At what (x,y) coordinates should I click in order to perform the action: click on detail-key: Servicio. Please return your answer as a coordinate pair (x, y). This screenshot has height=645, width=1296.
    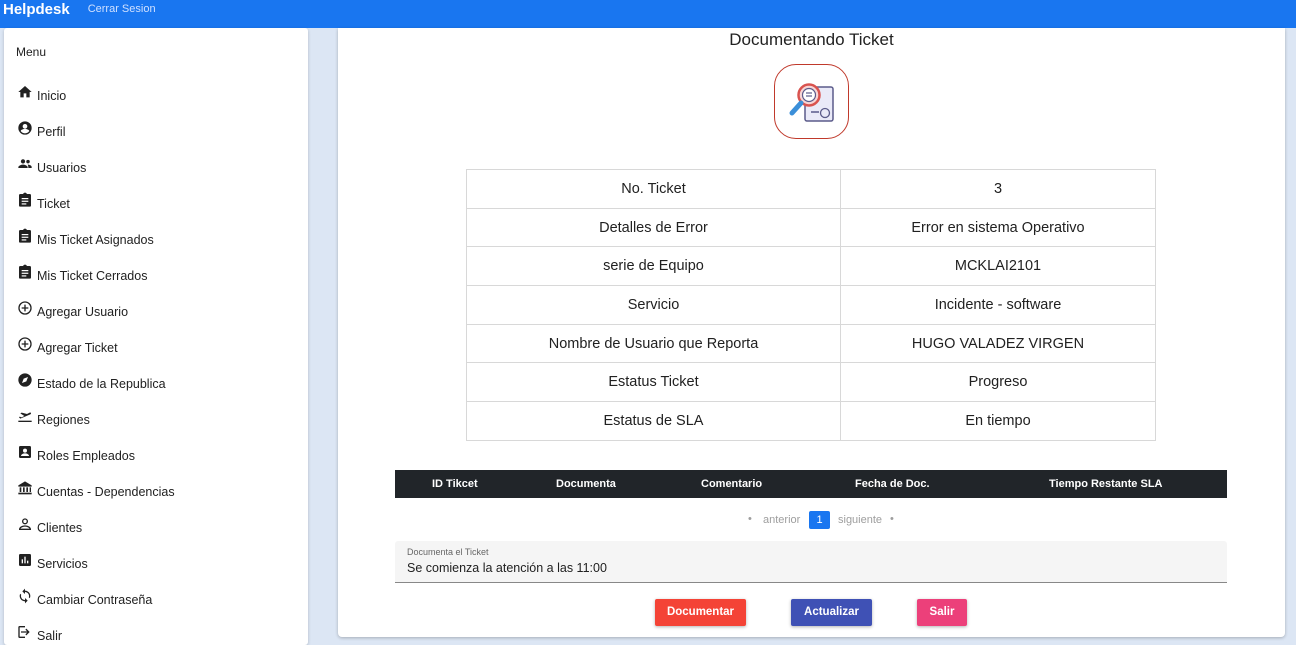
    Looking at the image, I should click on (653, 305).